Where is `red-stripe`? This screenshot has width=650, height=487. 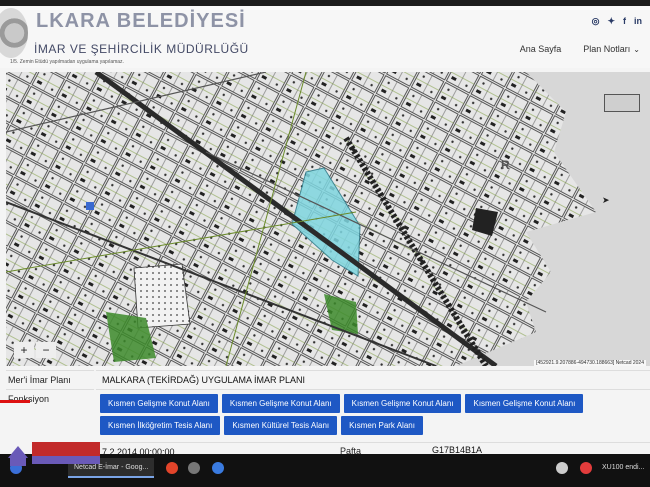 red-stripe is located at coordinates (15, 401).